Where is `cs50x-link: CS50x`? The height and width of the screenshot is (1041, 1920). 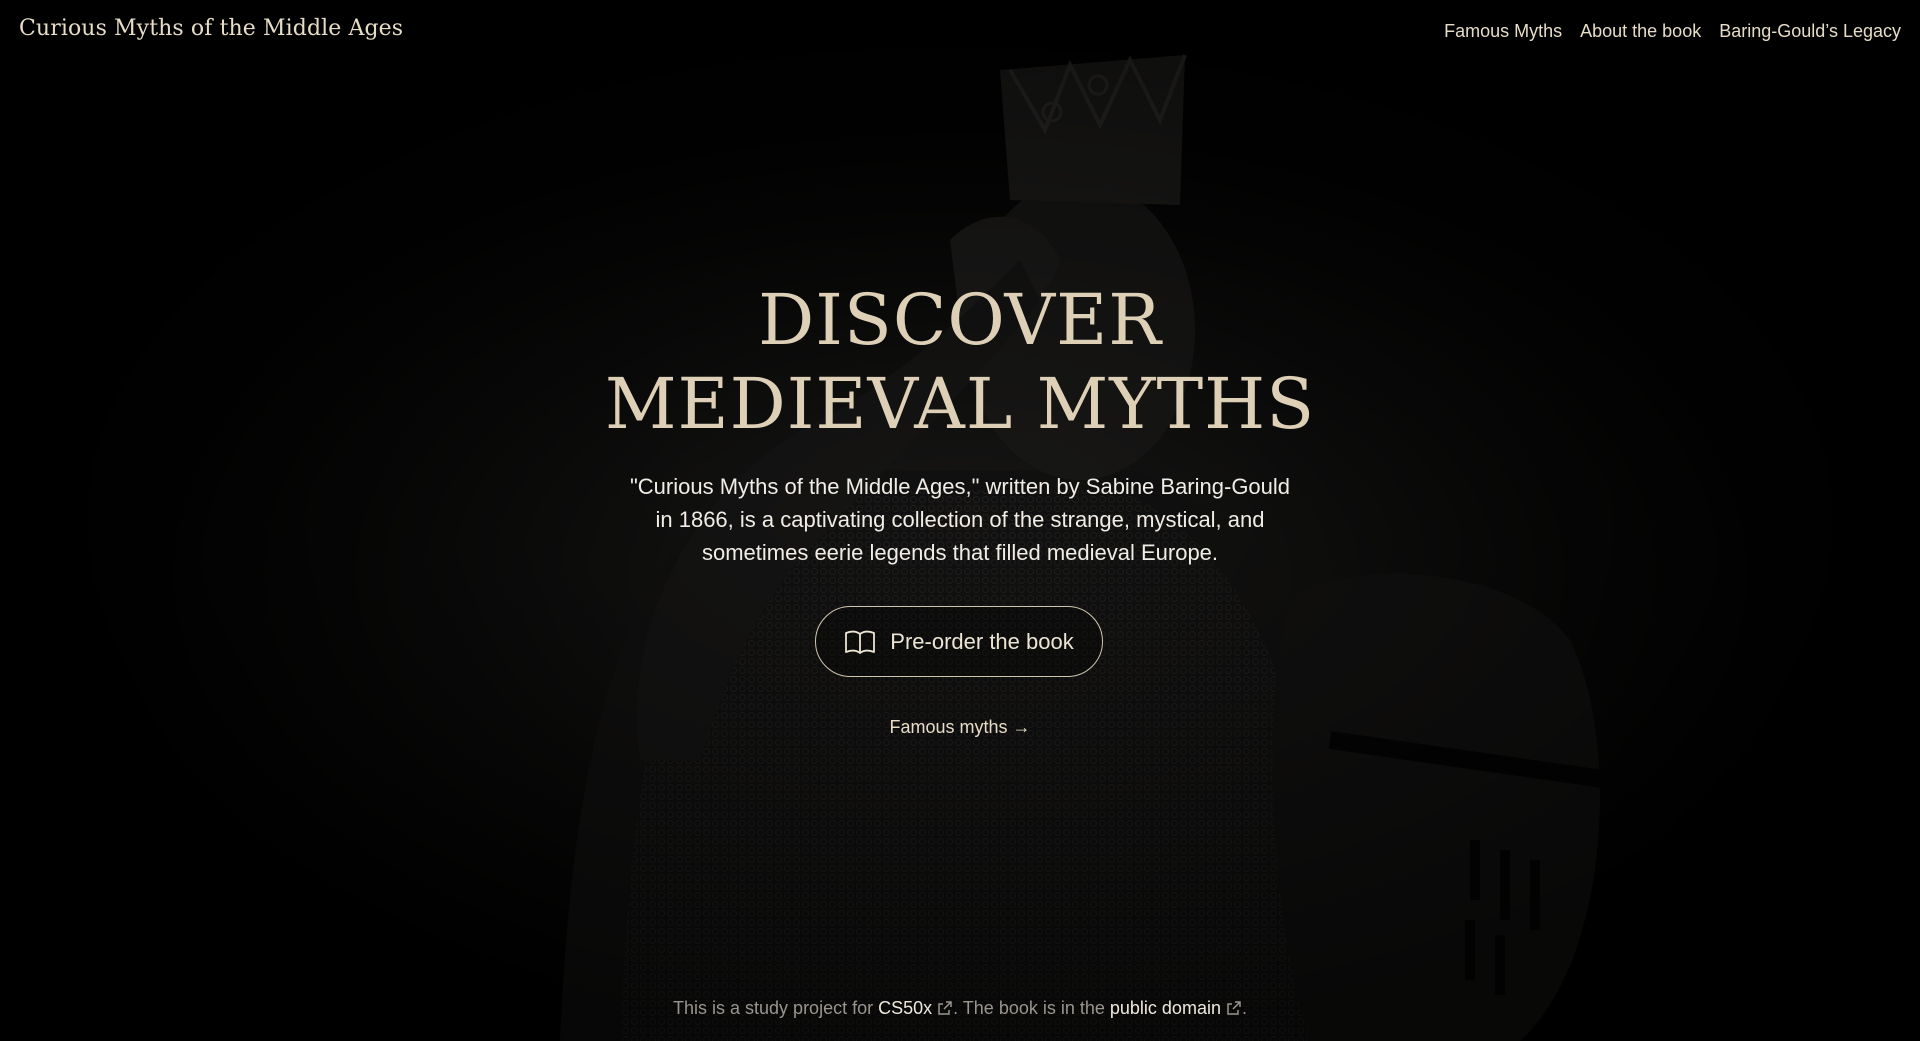 cs50x-link: CS50x is located at coordinates (915, 1008).